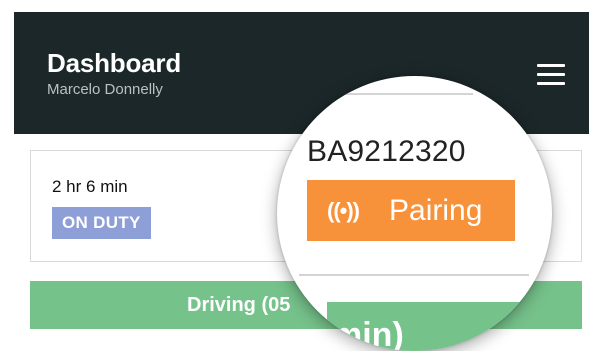 The image size is (589, 351). I want to click on driving-status-label: Driving (05, so click(239, 305).